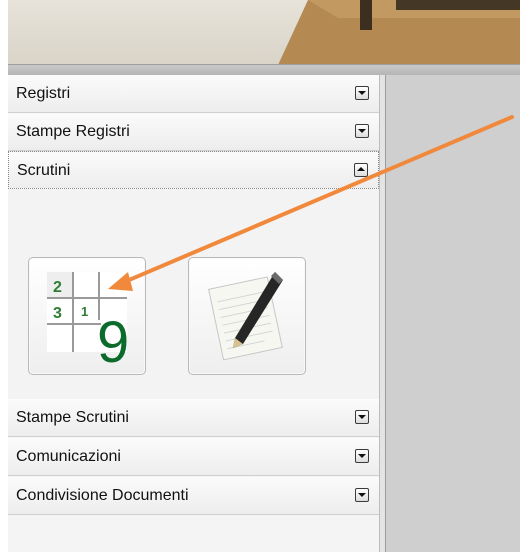 The width and height of the screenshot is (520, 552). I want to click on scrutini-grid-button: 2 3 1 9, so click(87, 316).